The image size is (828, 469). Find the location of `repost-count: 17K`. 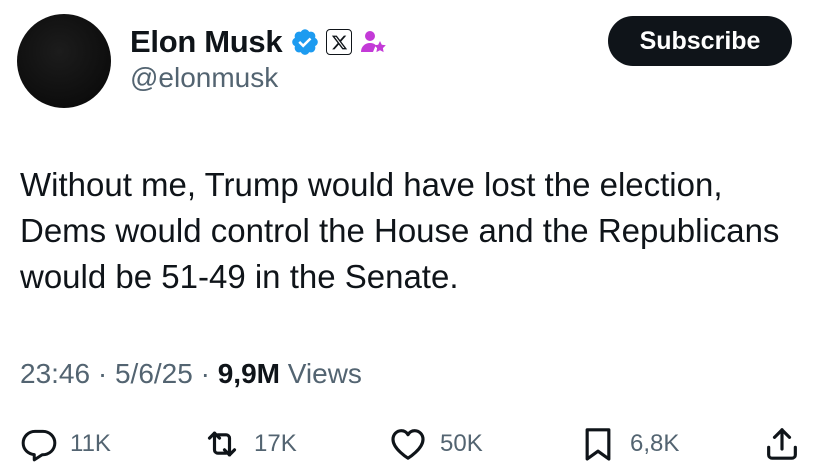

repost-count: 17K is located at coordinates (275, 443).